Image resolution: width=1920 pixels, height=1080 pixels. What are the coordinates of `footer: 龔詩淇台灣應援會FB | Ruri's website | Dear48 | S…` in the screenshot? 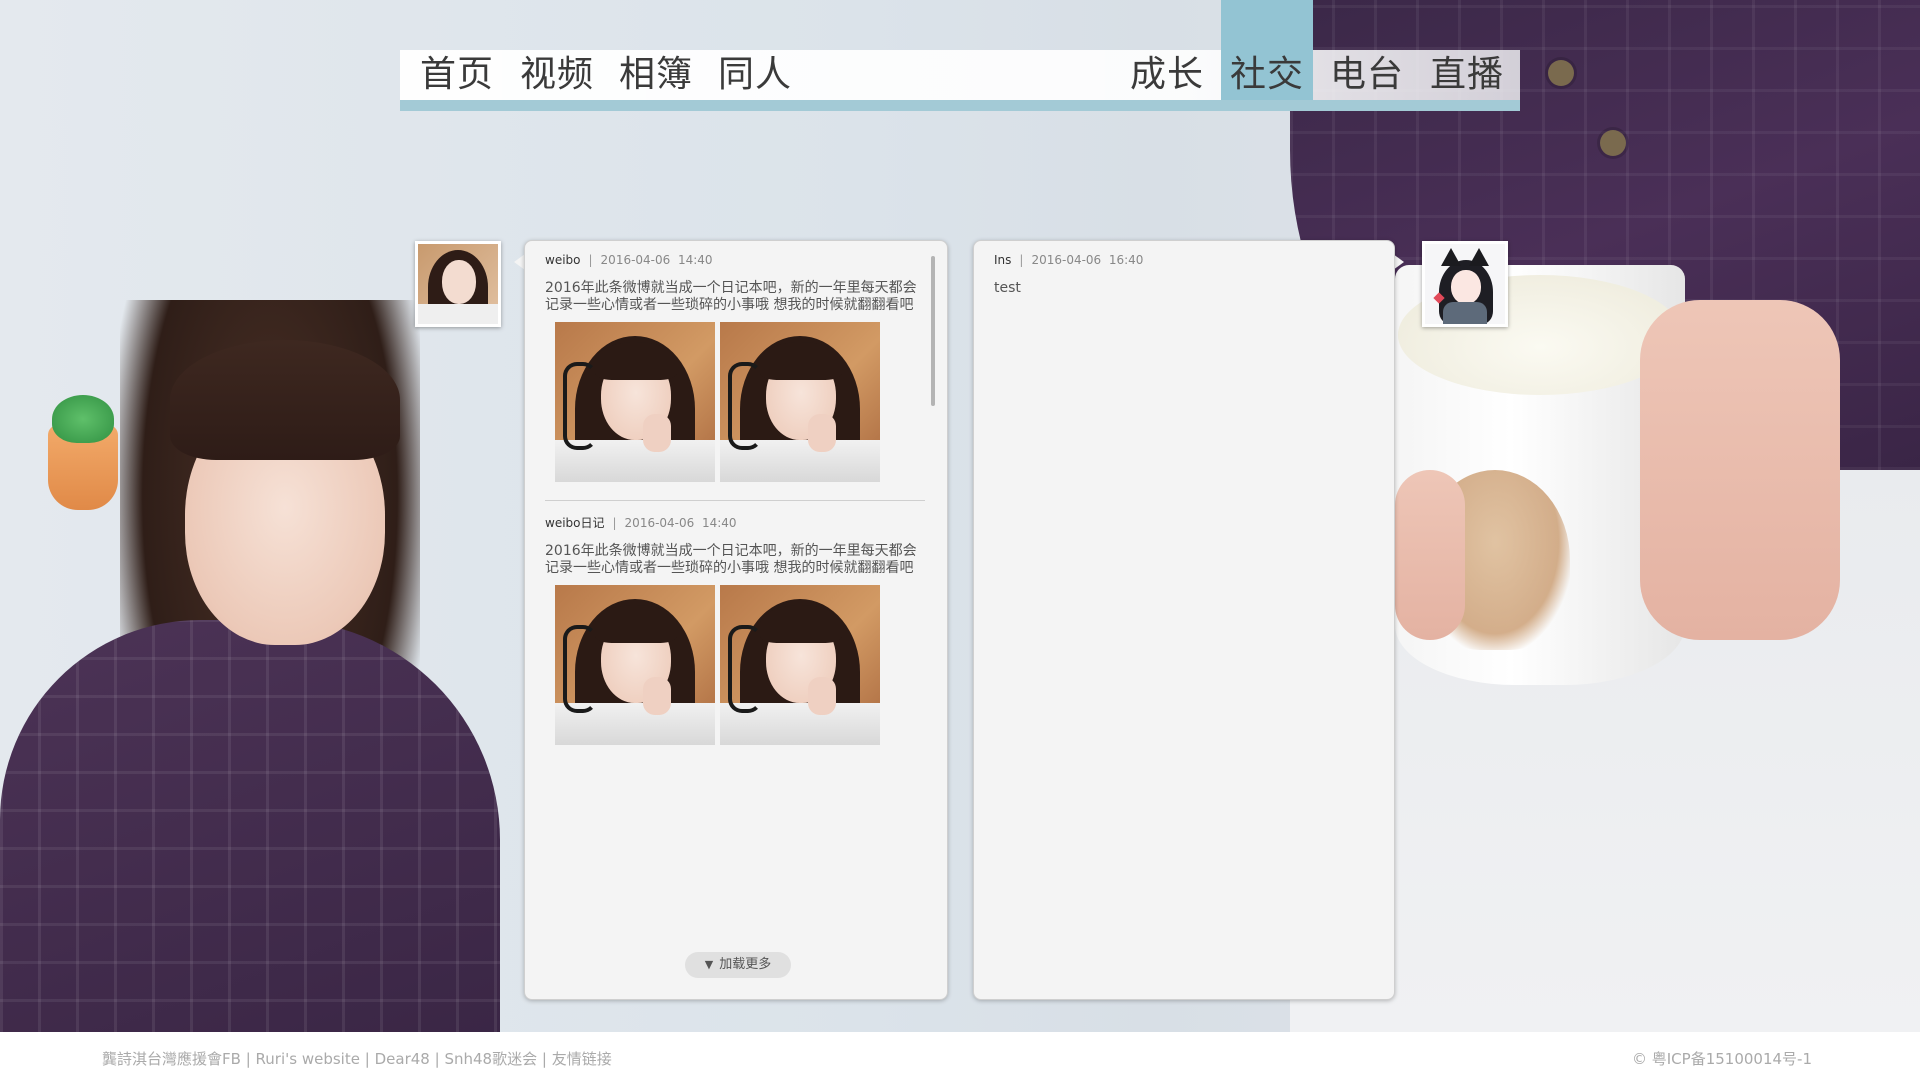 It's located at (960, 1056).